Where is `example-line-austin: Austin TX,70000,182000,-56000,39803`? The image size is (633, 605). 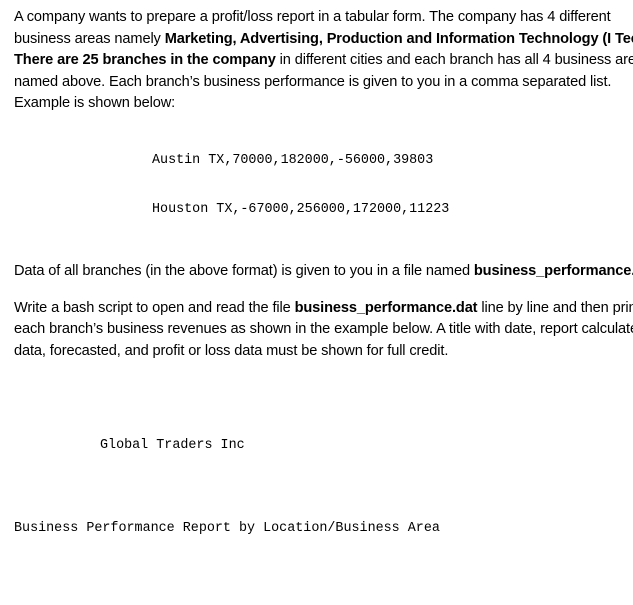 example-line-austin: Austin TX,70000,182000,-56000,39803 is located at coordinates (293, 160).